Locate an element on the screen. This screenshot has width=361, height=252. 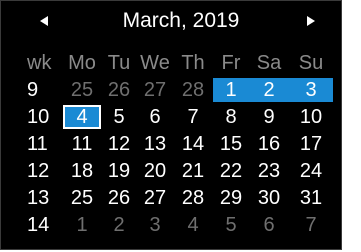
week-row: 13 25 26 27 28 29 30 31 is located at coordinates (179, 199).